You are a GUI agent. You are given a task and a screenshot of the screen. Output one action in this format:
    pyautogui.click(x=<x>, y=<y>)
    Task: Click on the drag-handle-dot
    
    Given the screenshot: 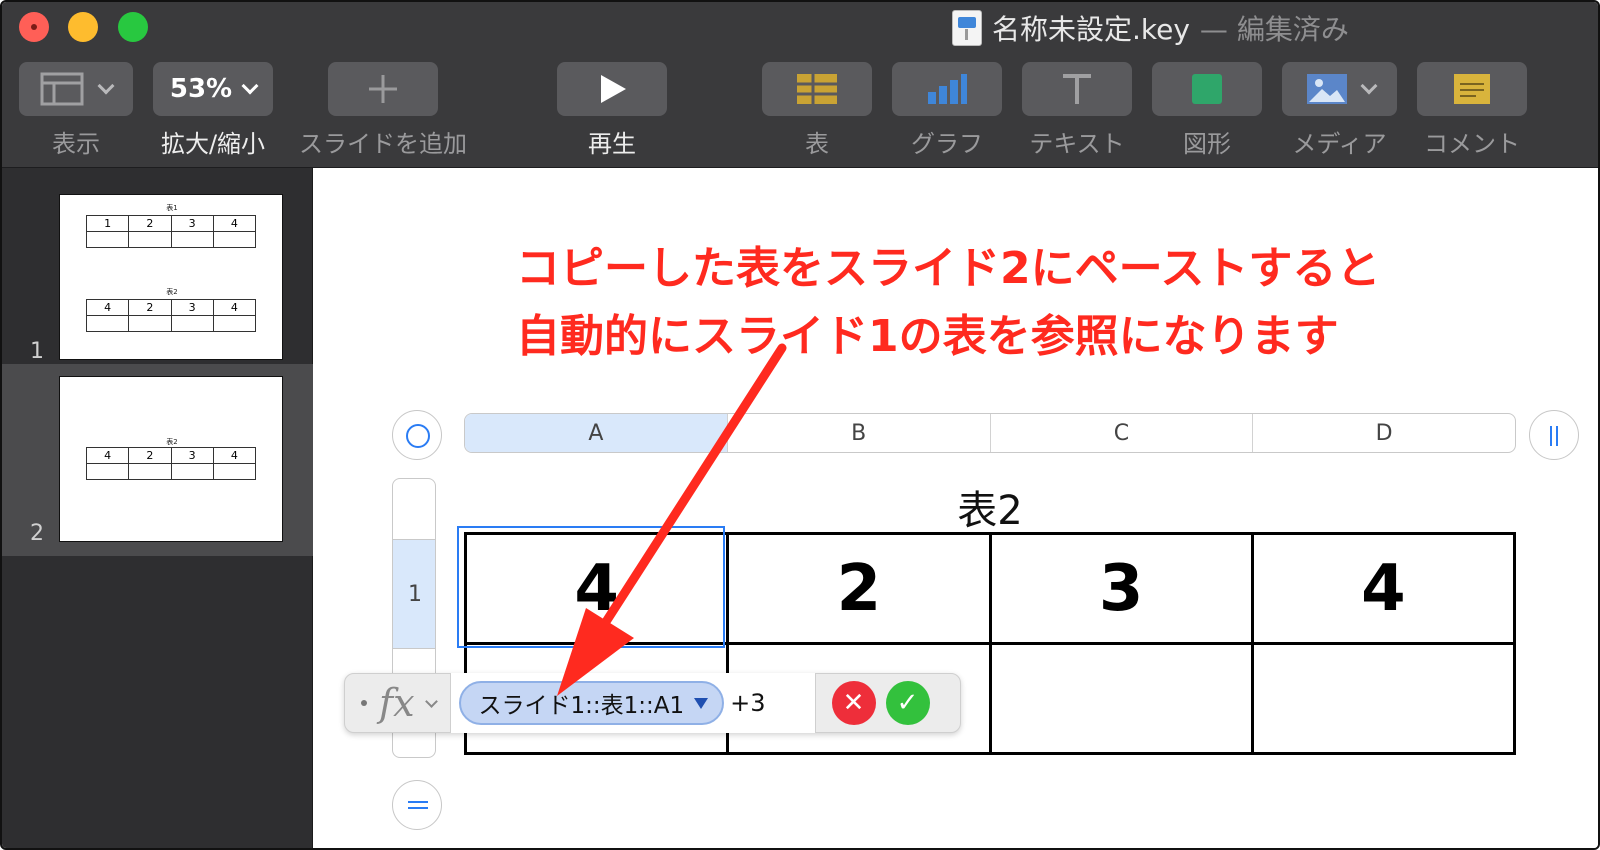 What is the action you would take?
    pyautogui.click(x=364, y=703)
    